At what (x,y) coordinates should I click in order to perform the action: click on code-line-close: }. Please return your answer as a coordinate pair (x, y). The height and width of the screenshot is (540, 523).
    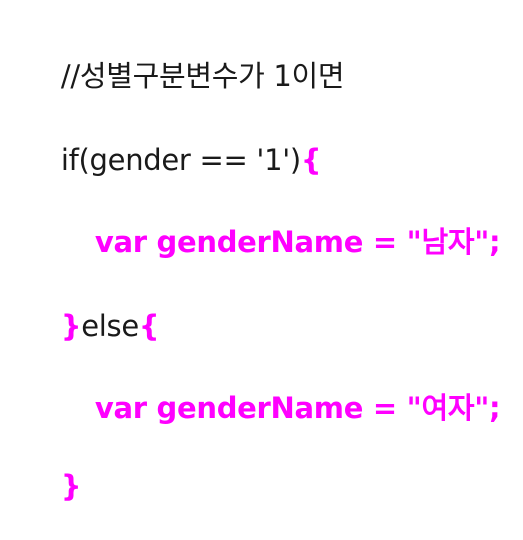
    Looking at the image, I should click on (53, 467).